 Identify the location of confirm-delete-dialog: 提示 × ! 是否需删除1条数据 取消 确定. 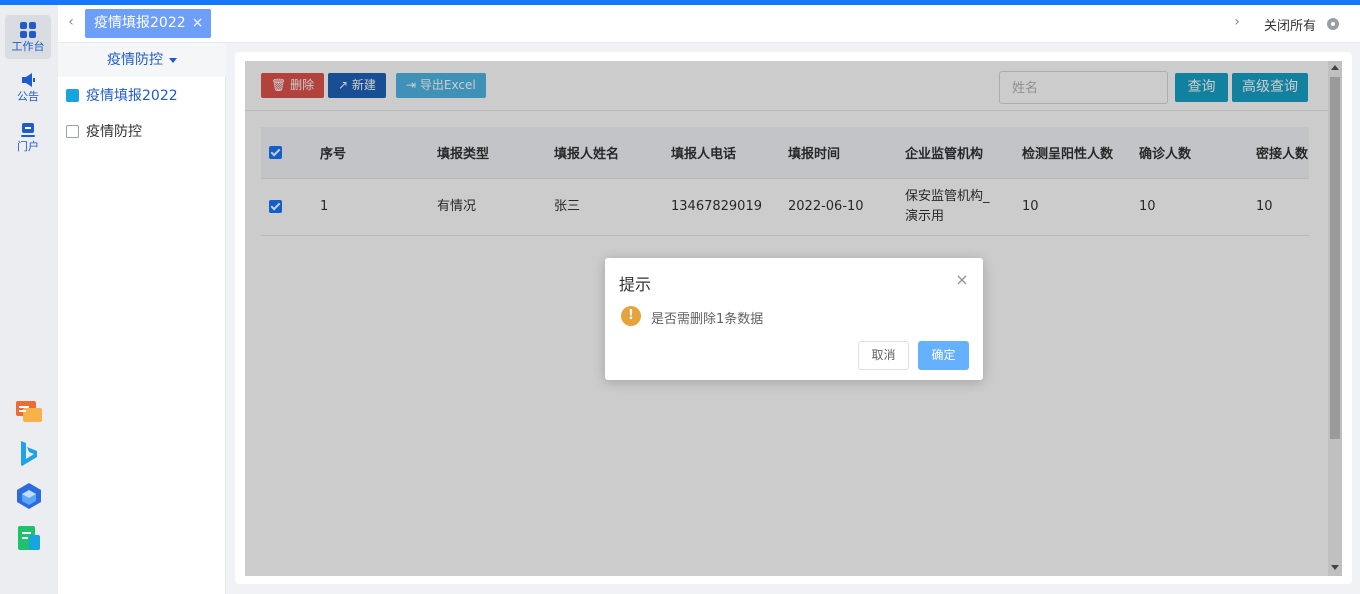
(794, 319).